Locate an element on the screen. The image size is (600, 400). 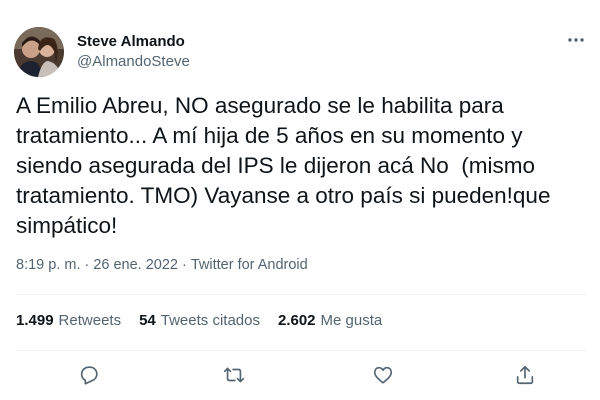
retweet-button is located at coordinates (234, 375).